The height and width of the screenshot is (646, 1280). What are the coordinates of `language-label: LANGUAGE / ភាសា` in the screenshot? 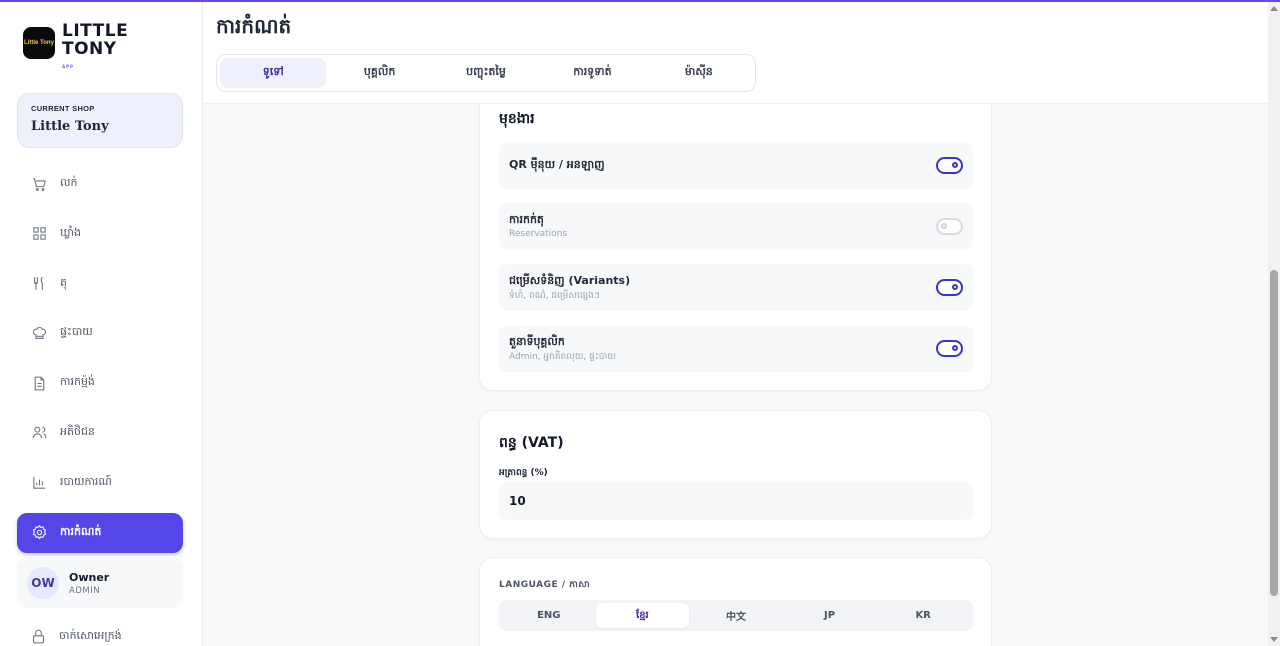 It's located at (545, 585).